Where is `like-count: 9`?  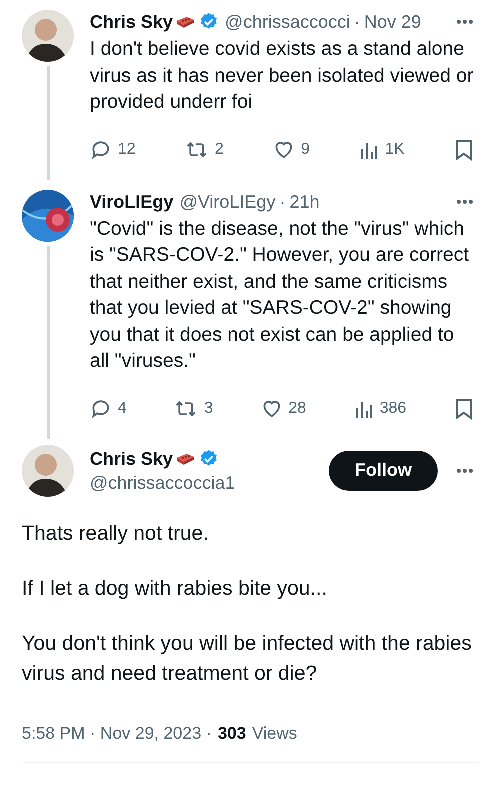 like-count: 9 is located at coordinates (305, 150).